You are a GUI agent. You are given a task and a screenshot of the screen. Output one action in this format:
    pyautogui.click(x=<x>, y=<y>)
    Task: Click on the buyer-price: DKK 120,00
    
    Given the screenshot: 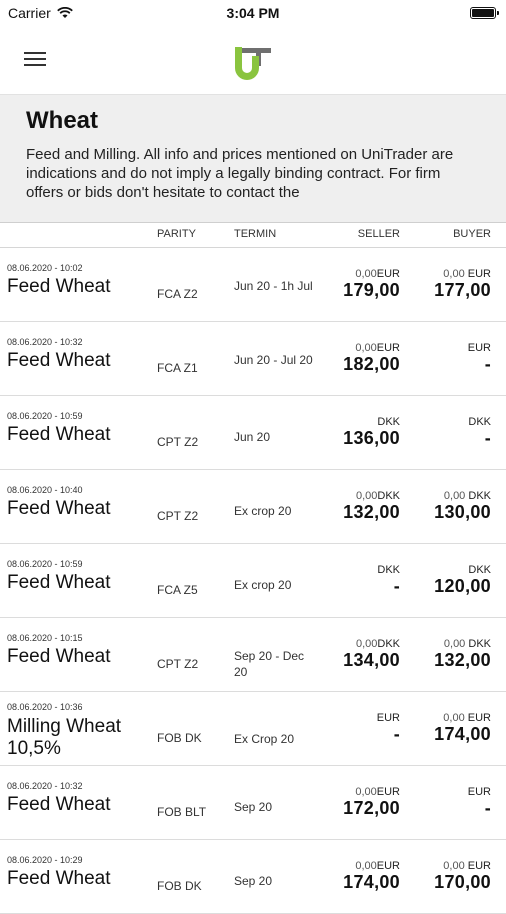 What is the action you would take?
    pyautogui.click(x=462, y=580)
    